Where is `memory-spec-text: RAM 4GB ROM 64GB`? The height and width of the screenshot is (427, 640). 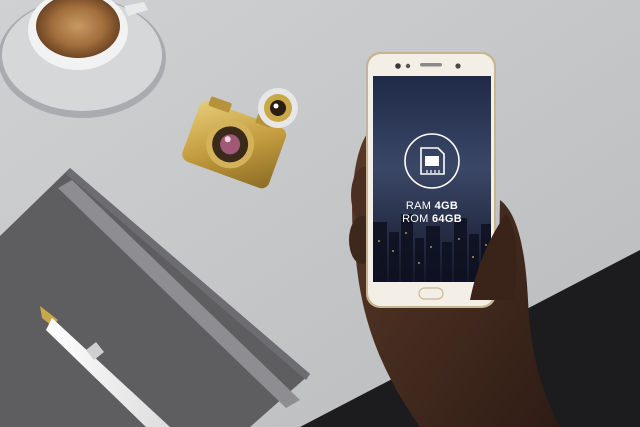
memory-spec-text: RAM 4GB ROM 64GB is located at coordinates (432, 213).